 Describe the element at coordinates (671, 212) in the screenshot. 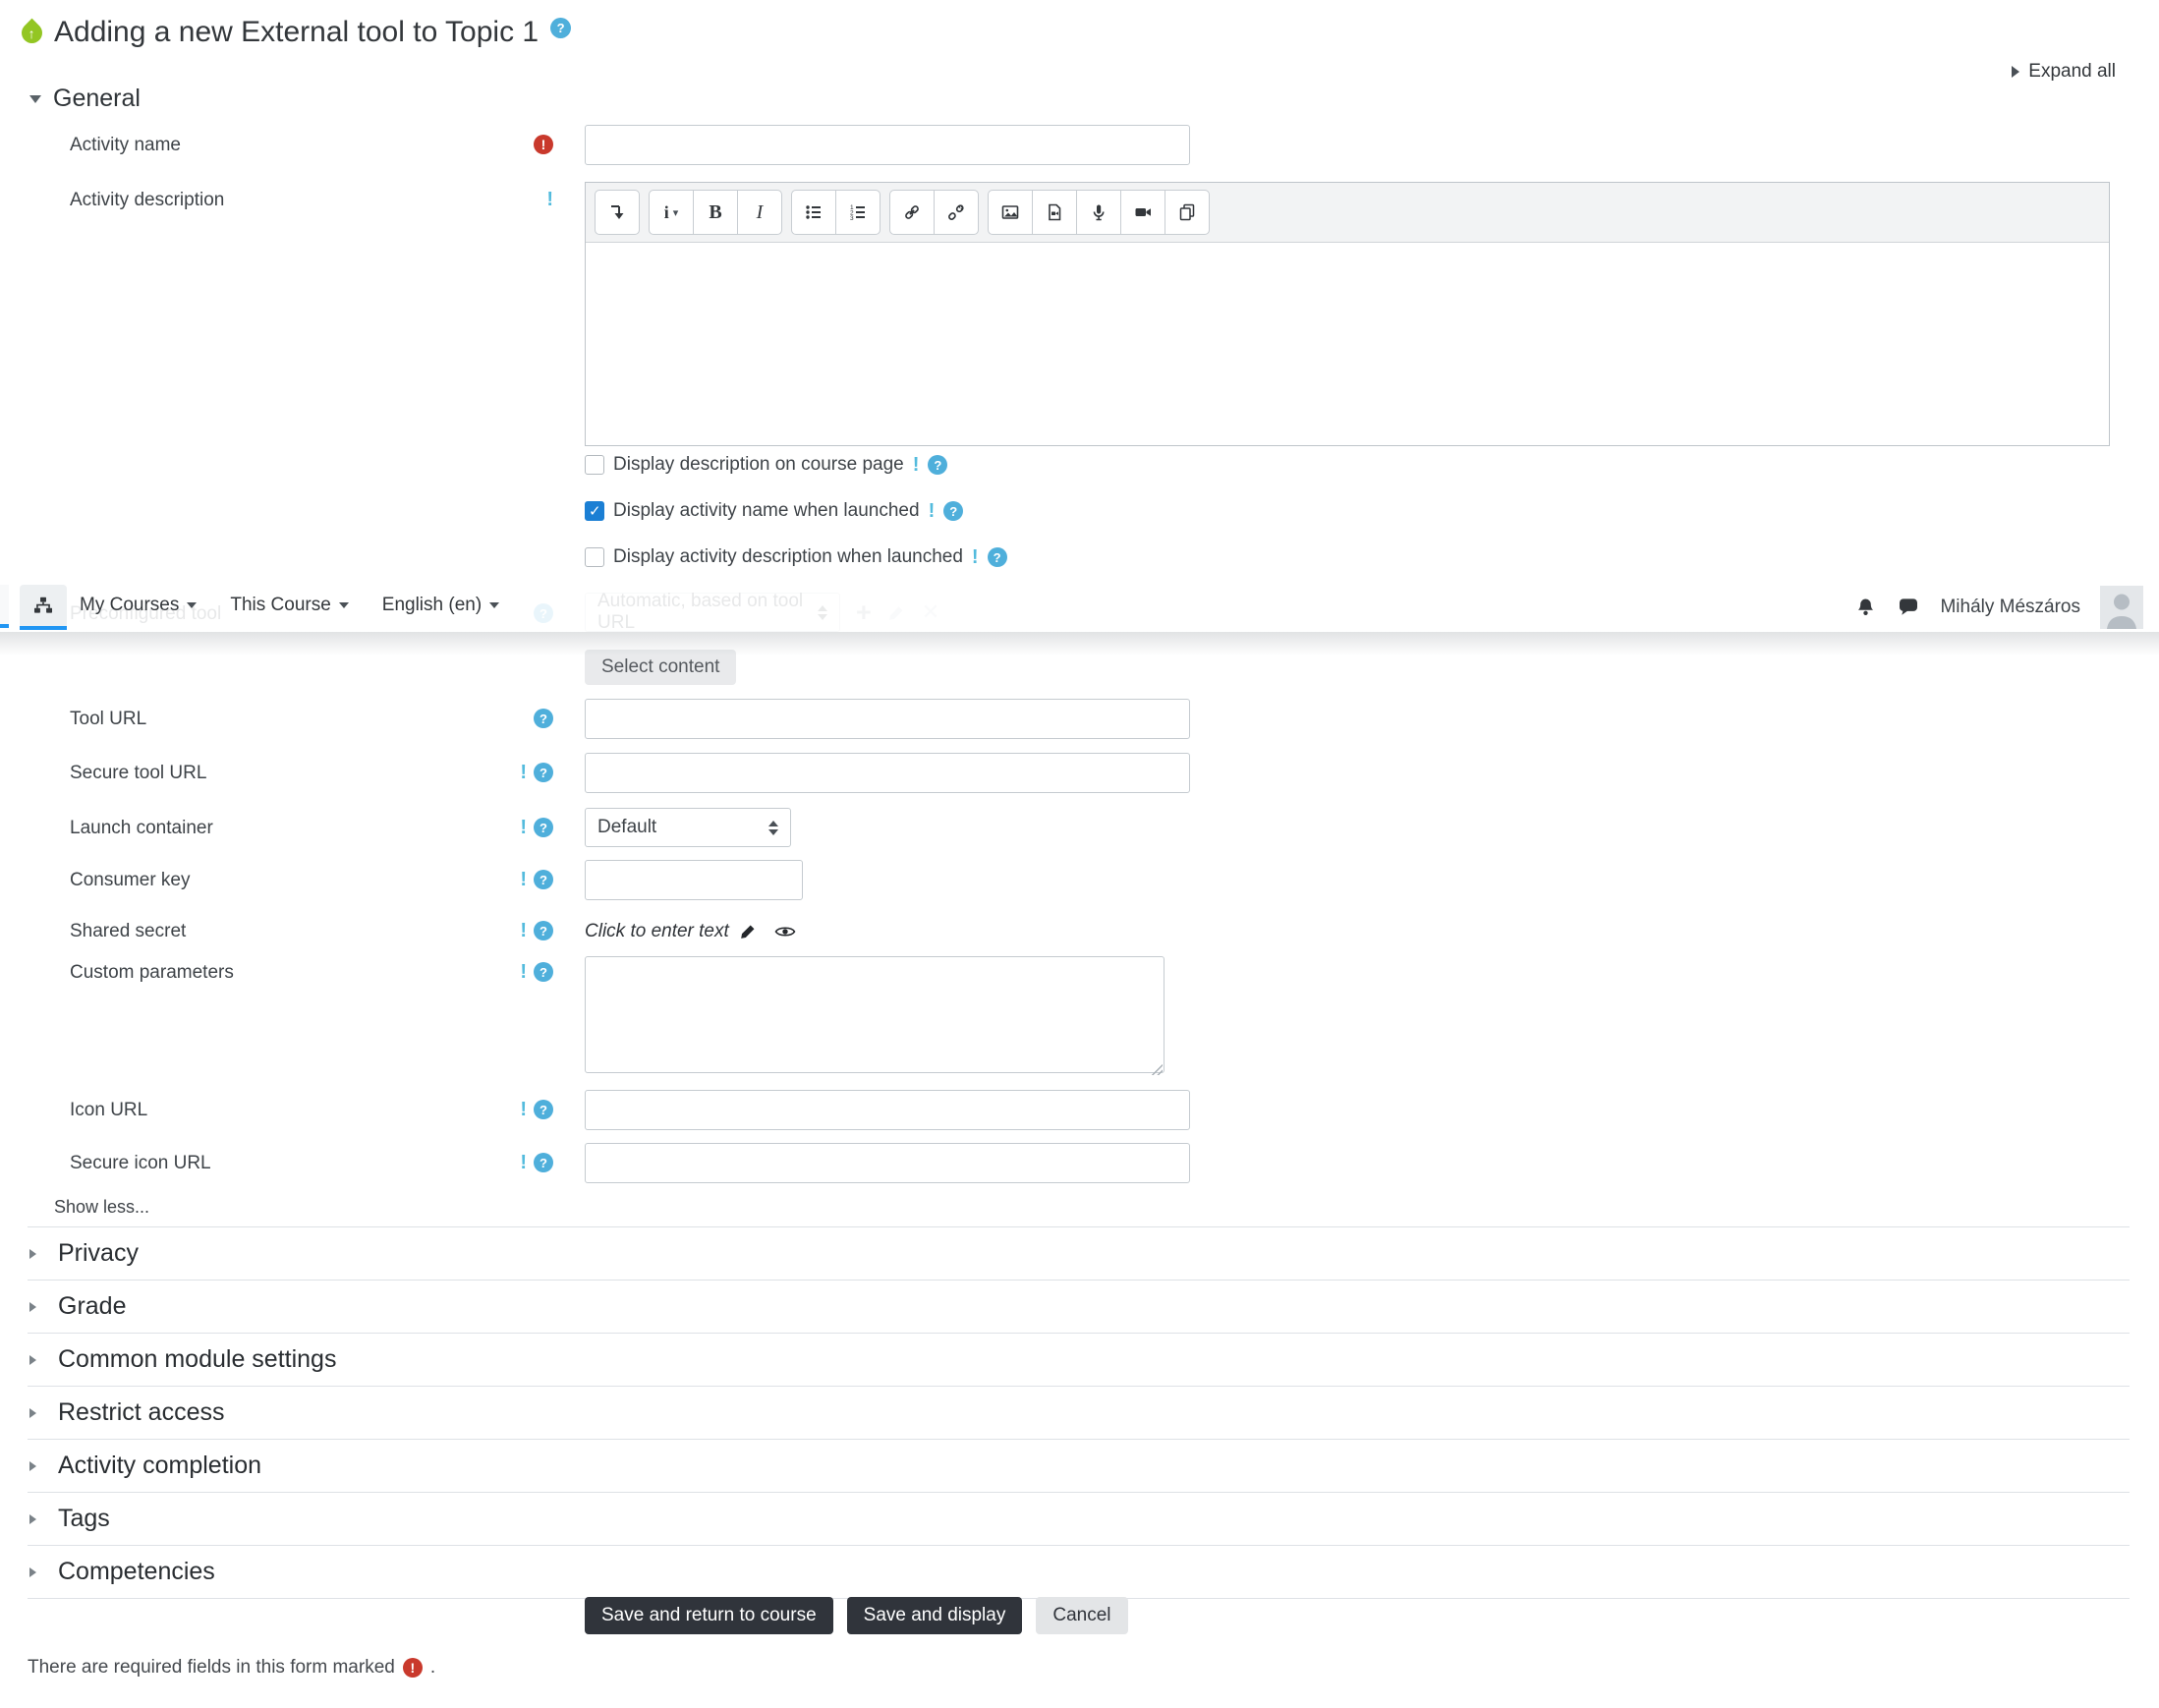

I see `paragraph-styles-icon: i ▾` at that location.